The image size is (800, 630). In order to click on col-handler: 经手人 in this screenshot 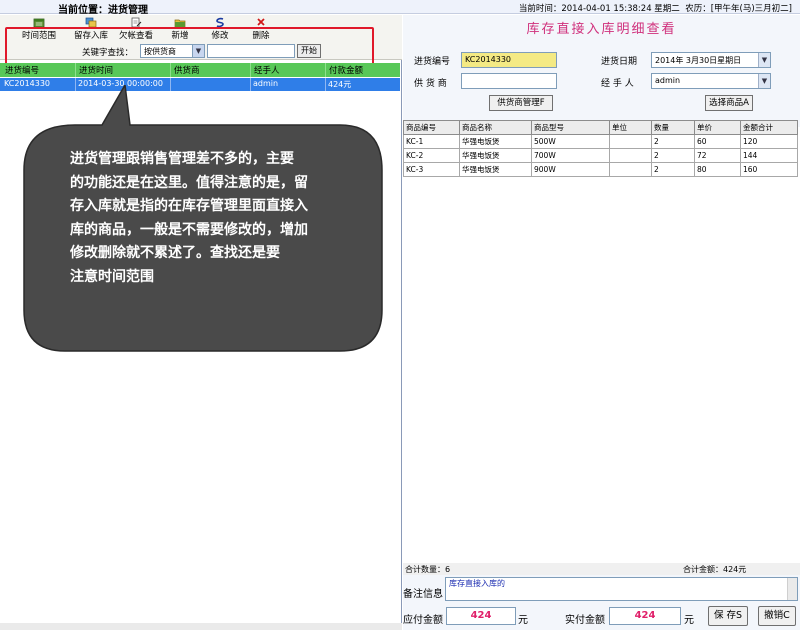, I will do `click(267, 70)`.